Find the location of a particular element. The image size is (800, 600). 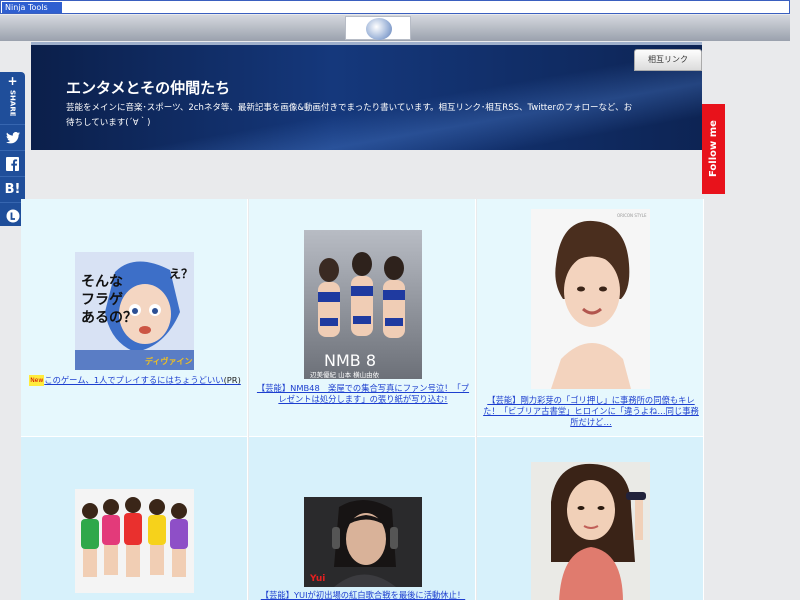

site-title: エンタメとその仲間たち is located at coordinates (148, 87).